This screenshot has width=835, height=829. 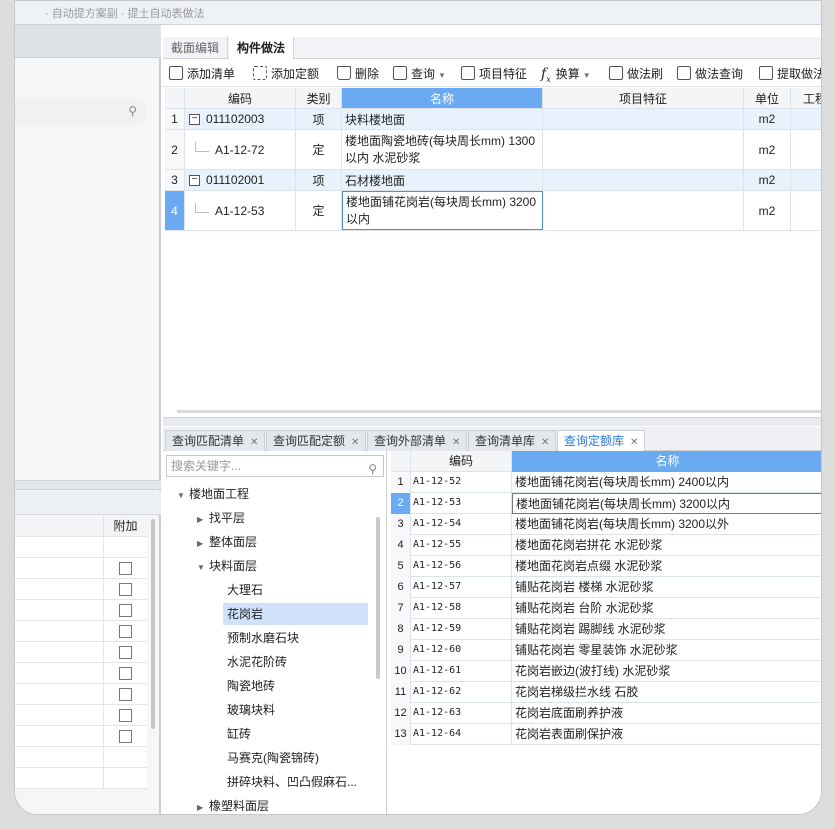 What do you see at coordinates (461, 692) in the screenshot?
I see `code-cell: A1-12-62` at bounding box center [461, 692].